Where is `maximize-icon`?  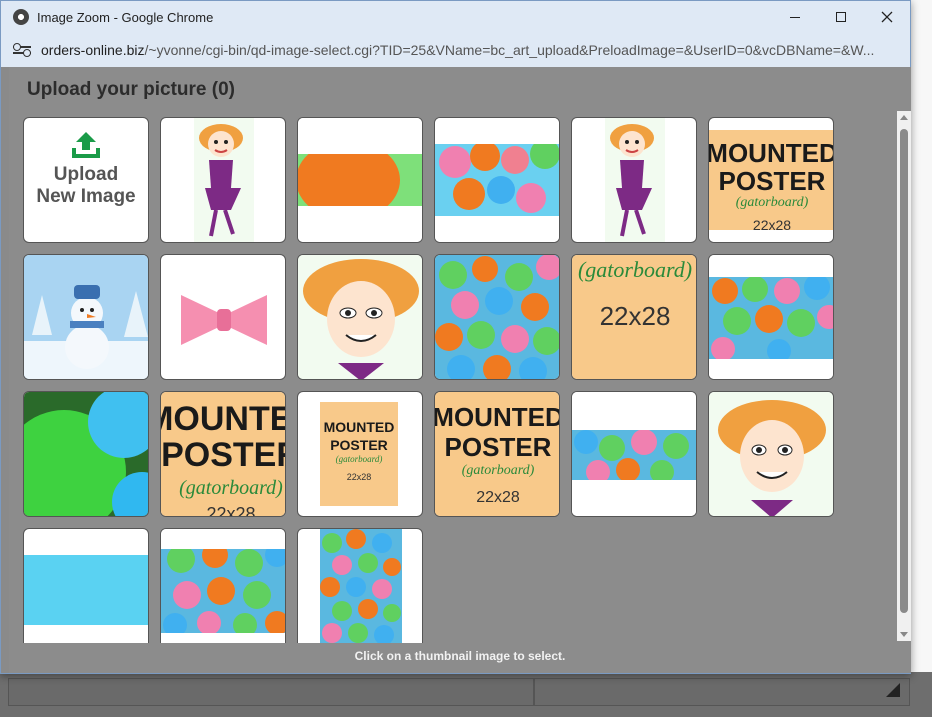
maximize-icon is located at coordinates (841, 17).